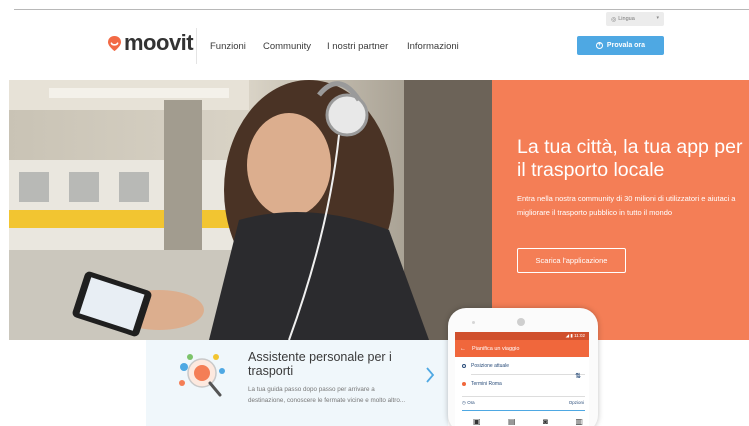 This screenshot has height=426, width=749. Describe the element at coordinates (477, 421) in the screenshot. I see `bus-icon: ▣` at that location.